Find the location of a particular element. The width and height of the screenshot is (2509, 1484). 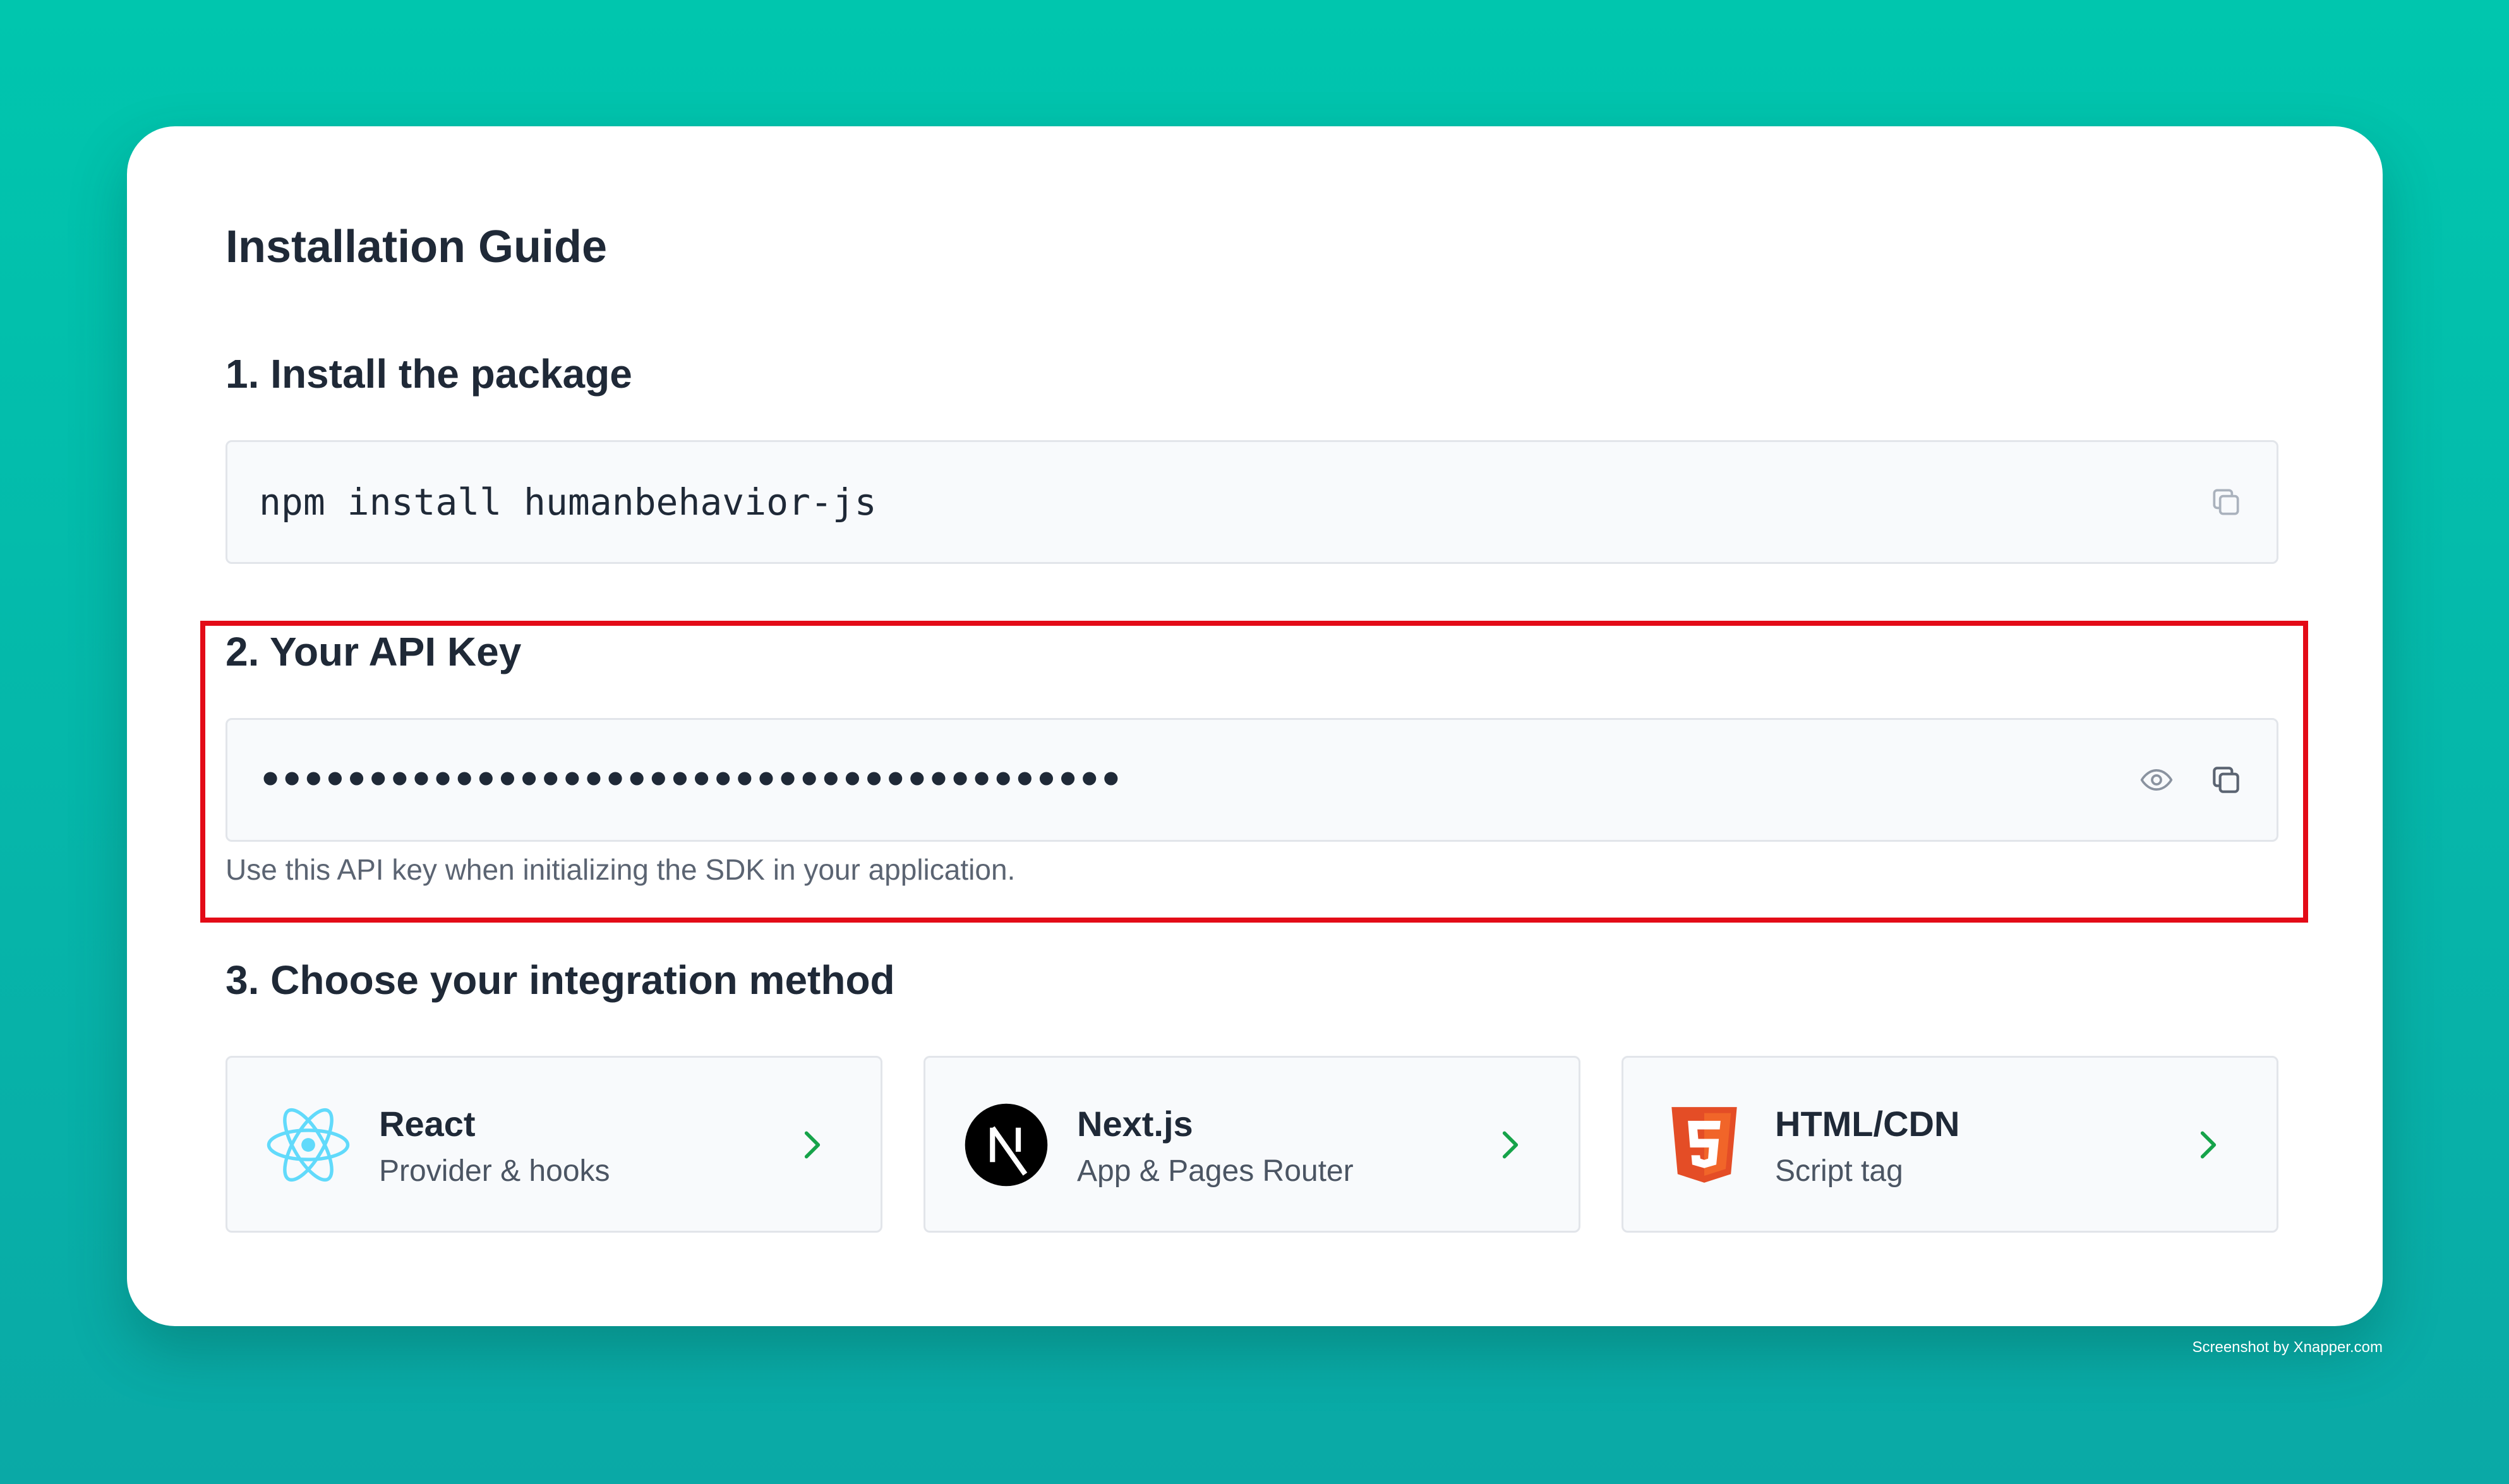

watermark: Screenshot by Xnapper.com is located at coordinates (2287, 1347).